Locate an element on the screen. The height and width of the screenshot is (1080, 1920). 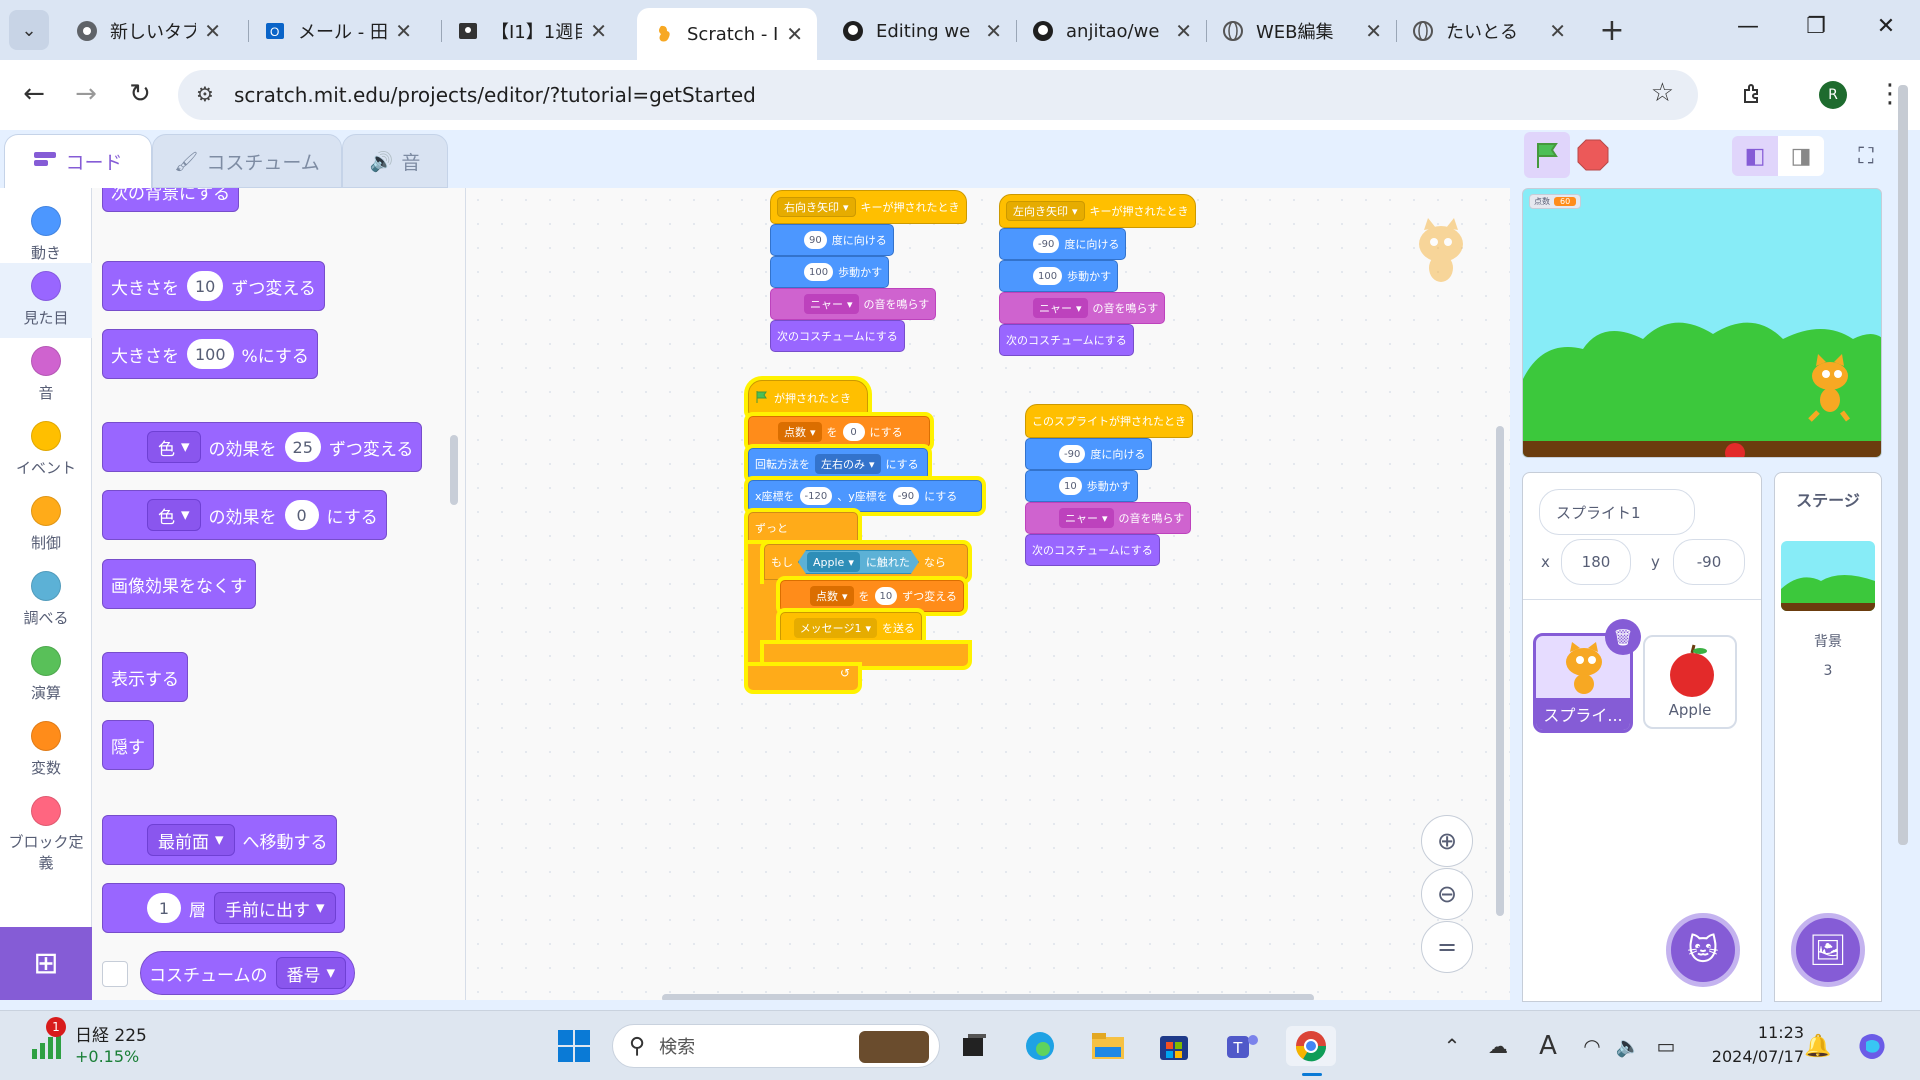
tab-code: コード is located at coordinates (78, 161).